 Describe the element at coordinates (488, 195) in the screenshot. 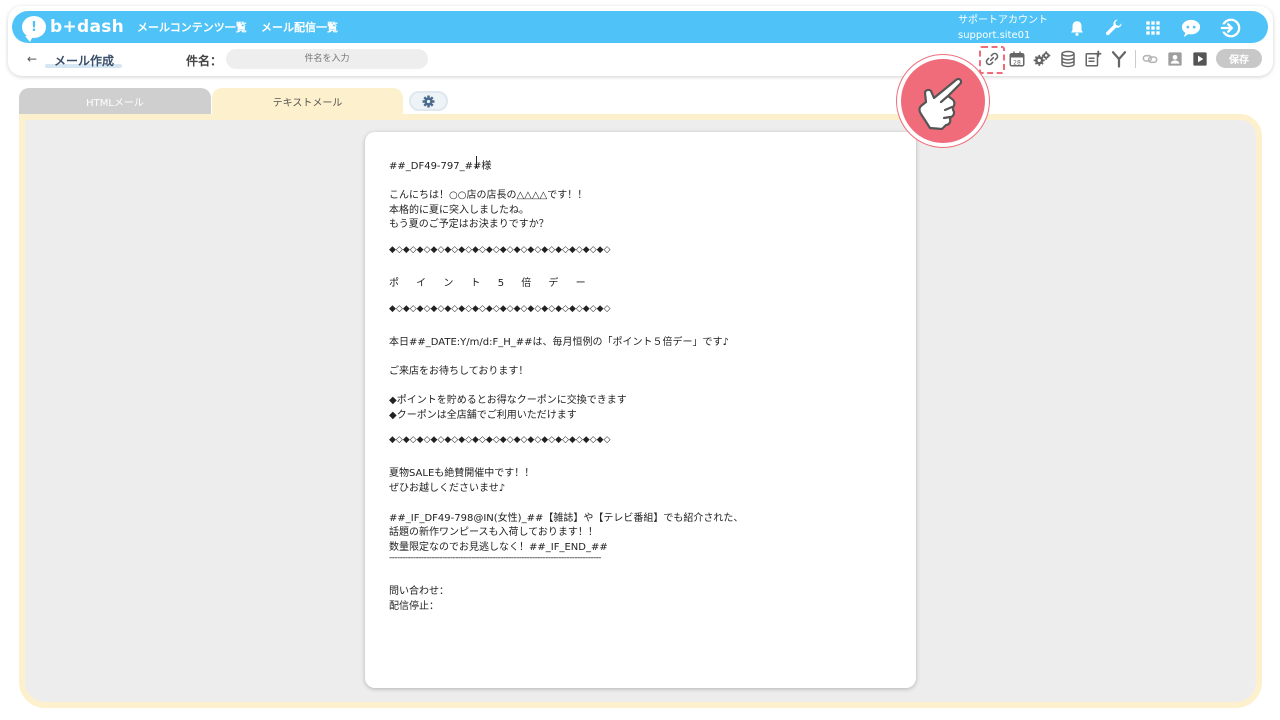

I see `mail-line: こんにちは！○○店の店長の△△△△です！！` at that location.